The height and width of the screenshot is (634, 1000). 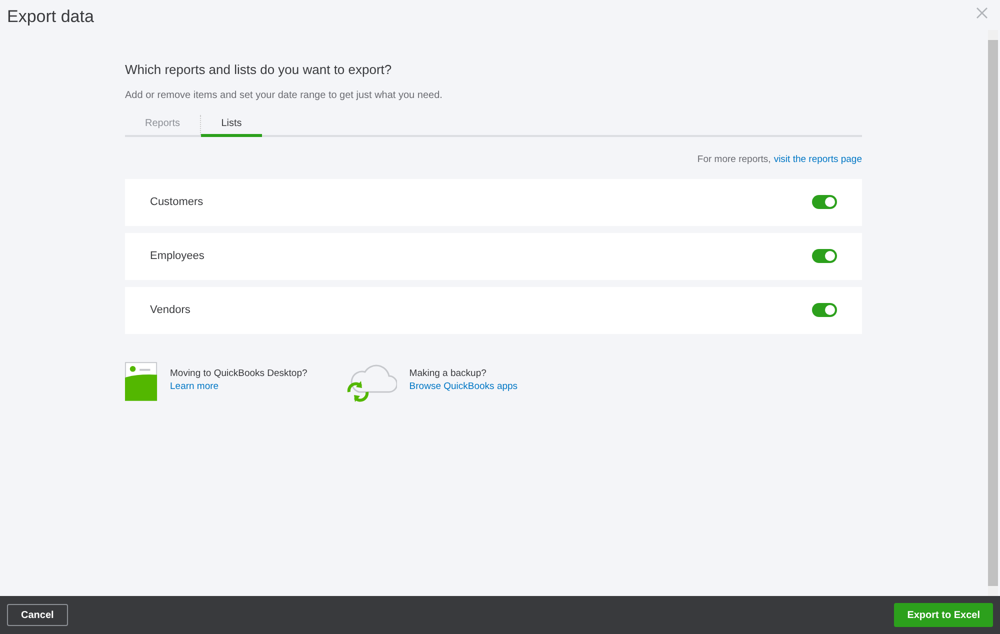 I want to click on scrollbar, so click(x=993, y=313).